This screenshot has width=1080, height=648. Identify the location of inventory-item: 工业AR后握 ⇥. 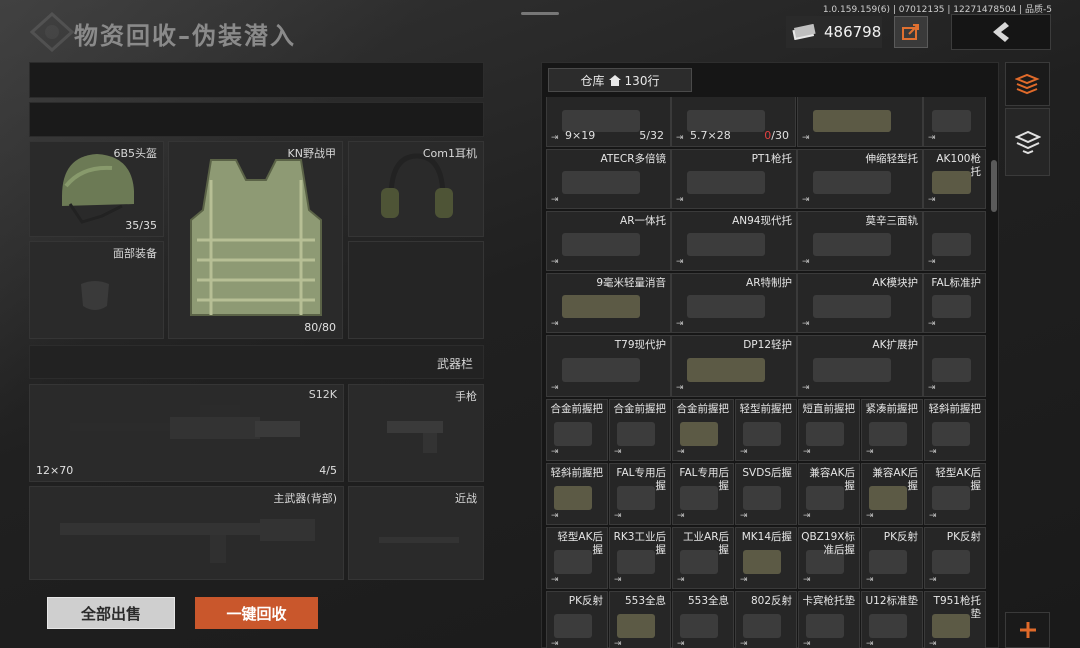
(703, 558).